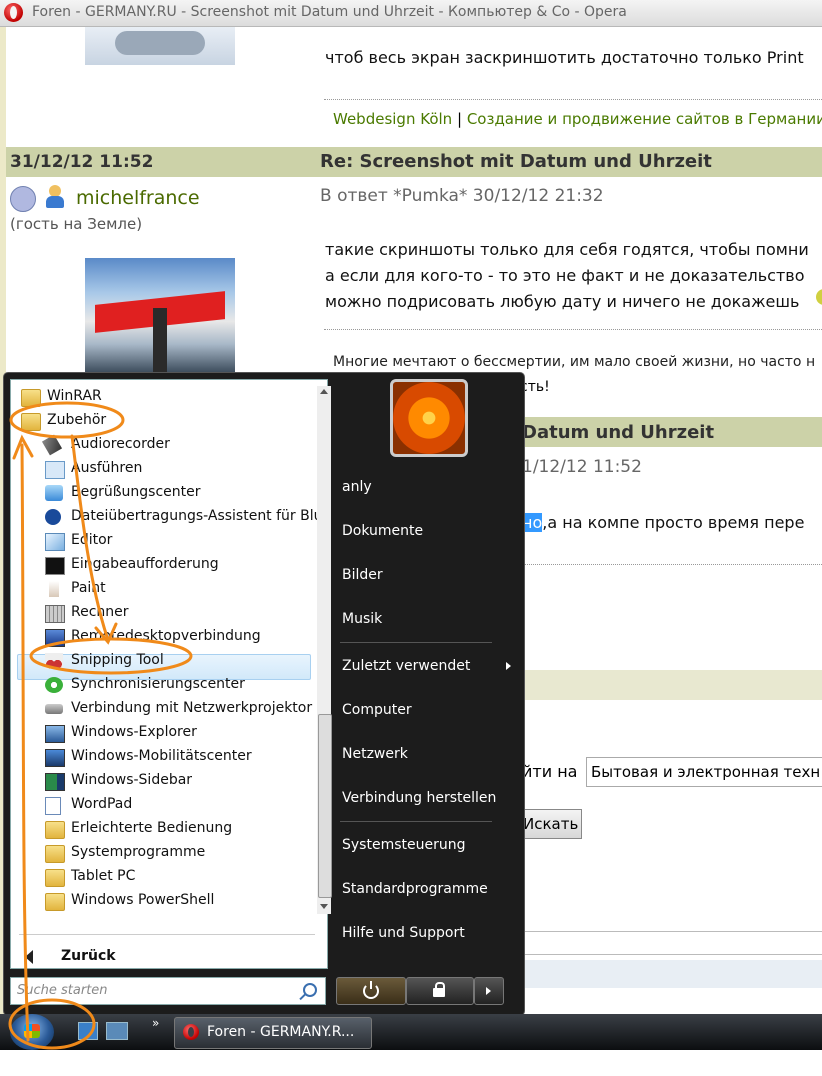 The image size is (822, 1076). What do you see at coordinates (819, 297) in the screenshot?
I see `smiley-icon` at bounding box center [819, 297].